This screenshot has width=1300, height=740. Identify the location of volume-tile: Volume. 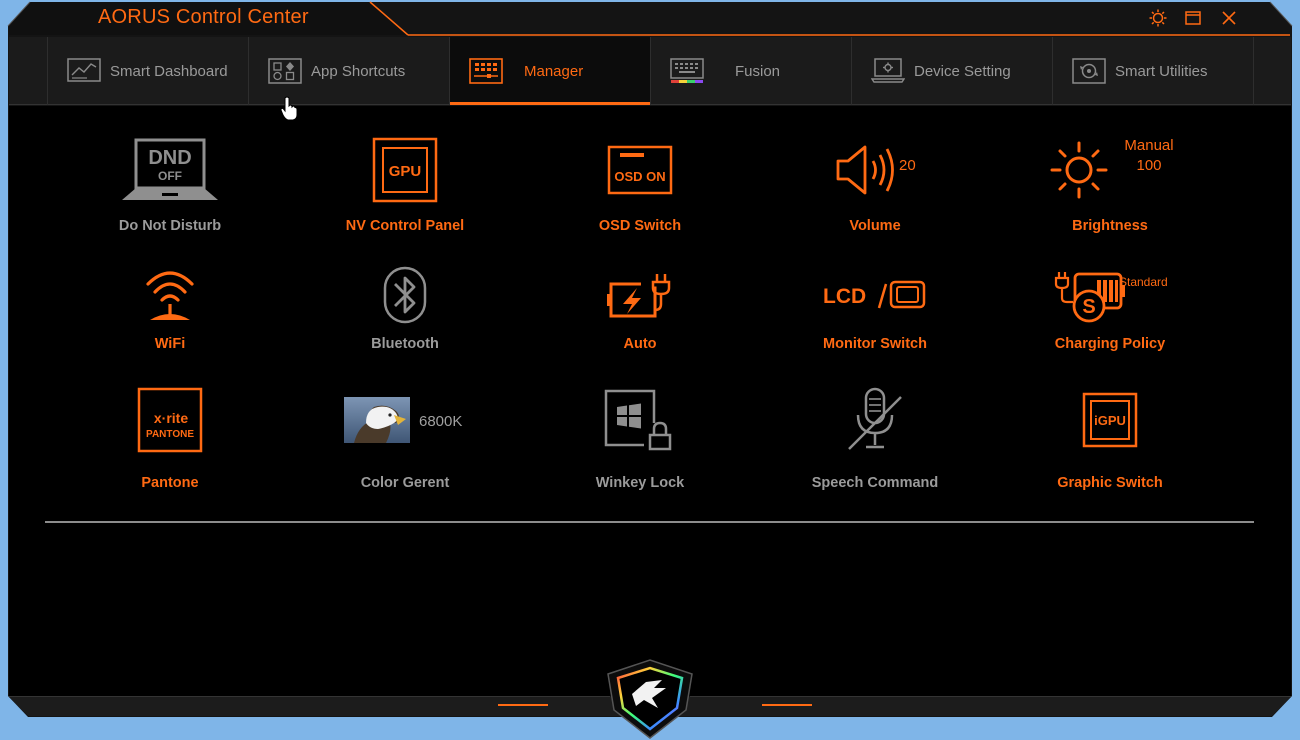
(875, 194).